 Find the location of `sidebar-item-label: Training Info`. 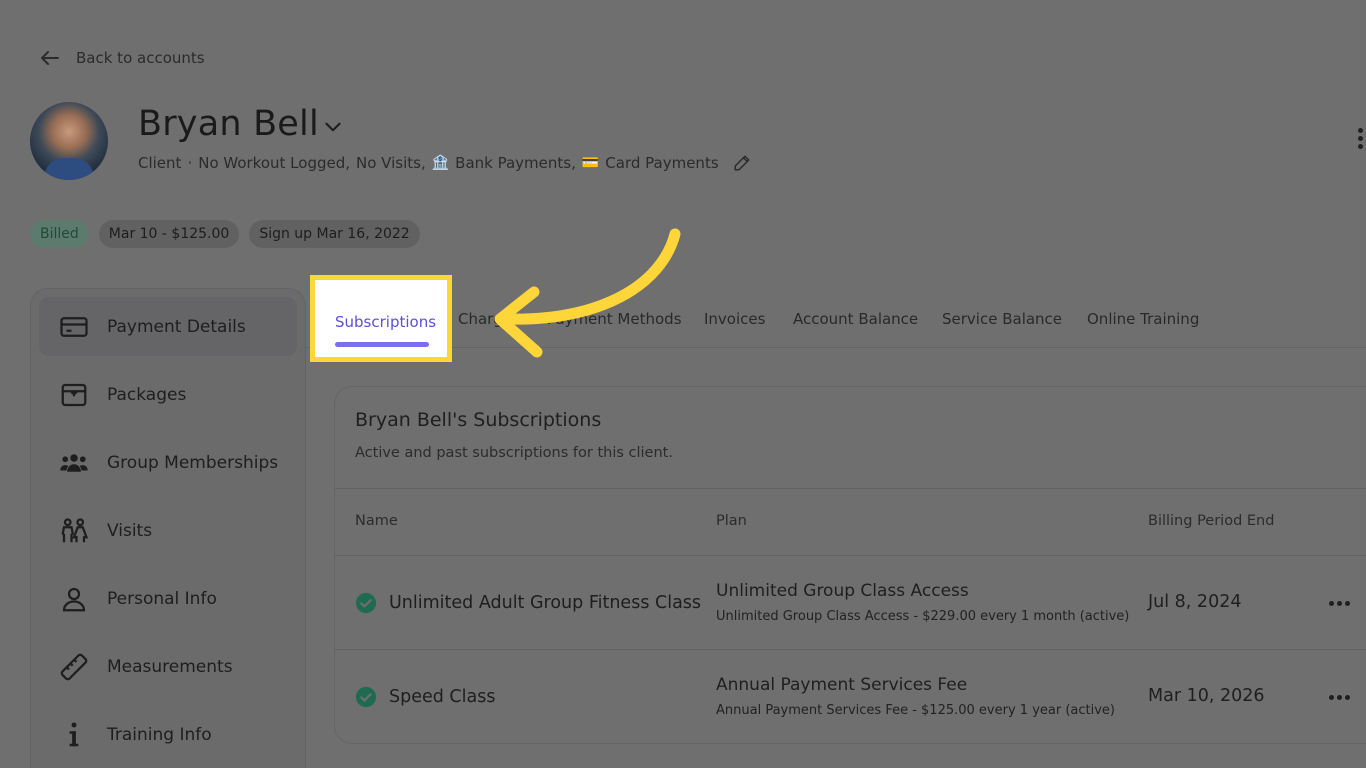

sidebar-item-label: Training Info is located at coordinates (159, 734).